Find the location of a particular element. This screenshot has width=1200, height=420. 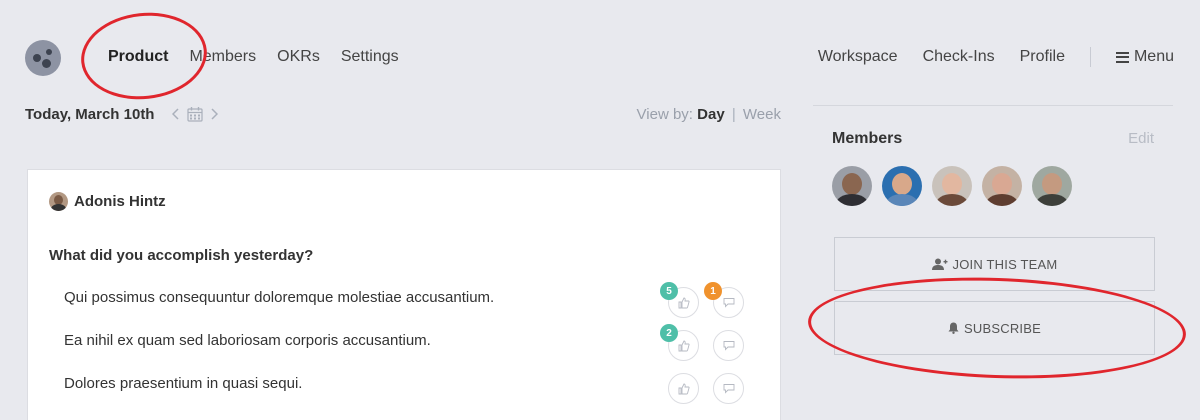

author-name: Adonis Hintz is located at coordinates (120, 201).